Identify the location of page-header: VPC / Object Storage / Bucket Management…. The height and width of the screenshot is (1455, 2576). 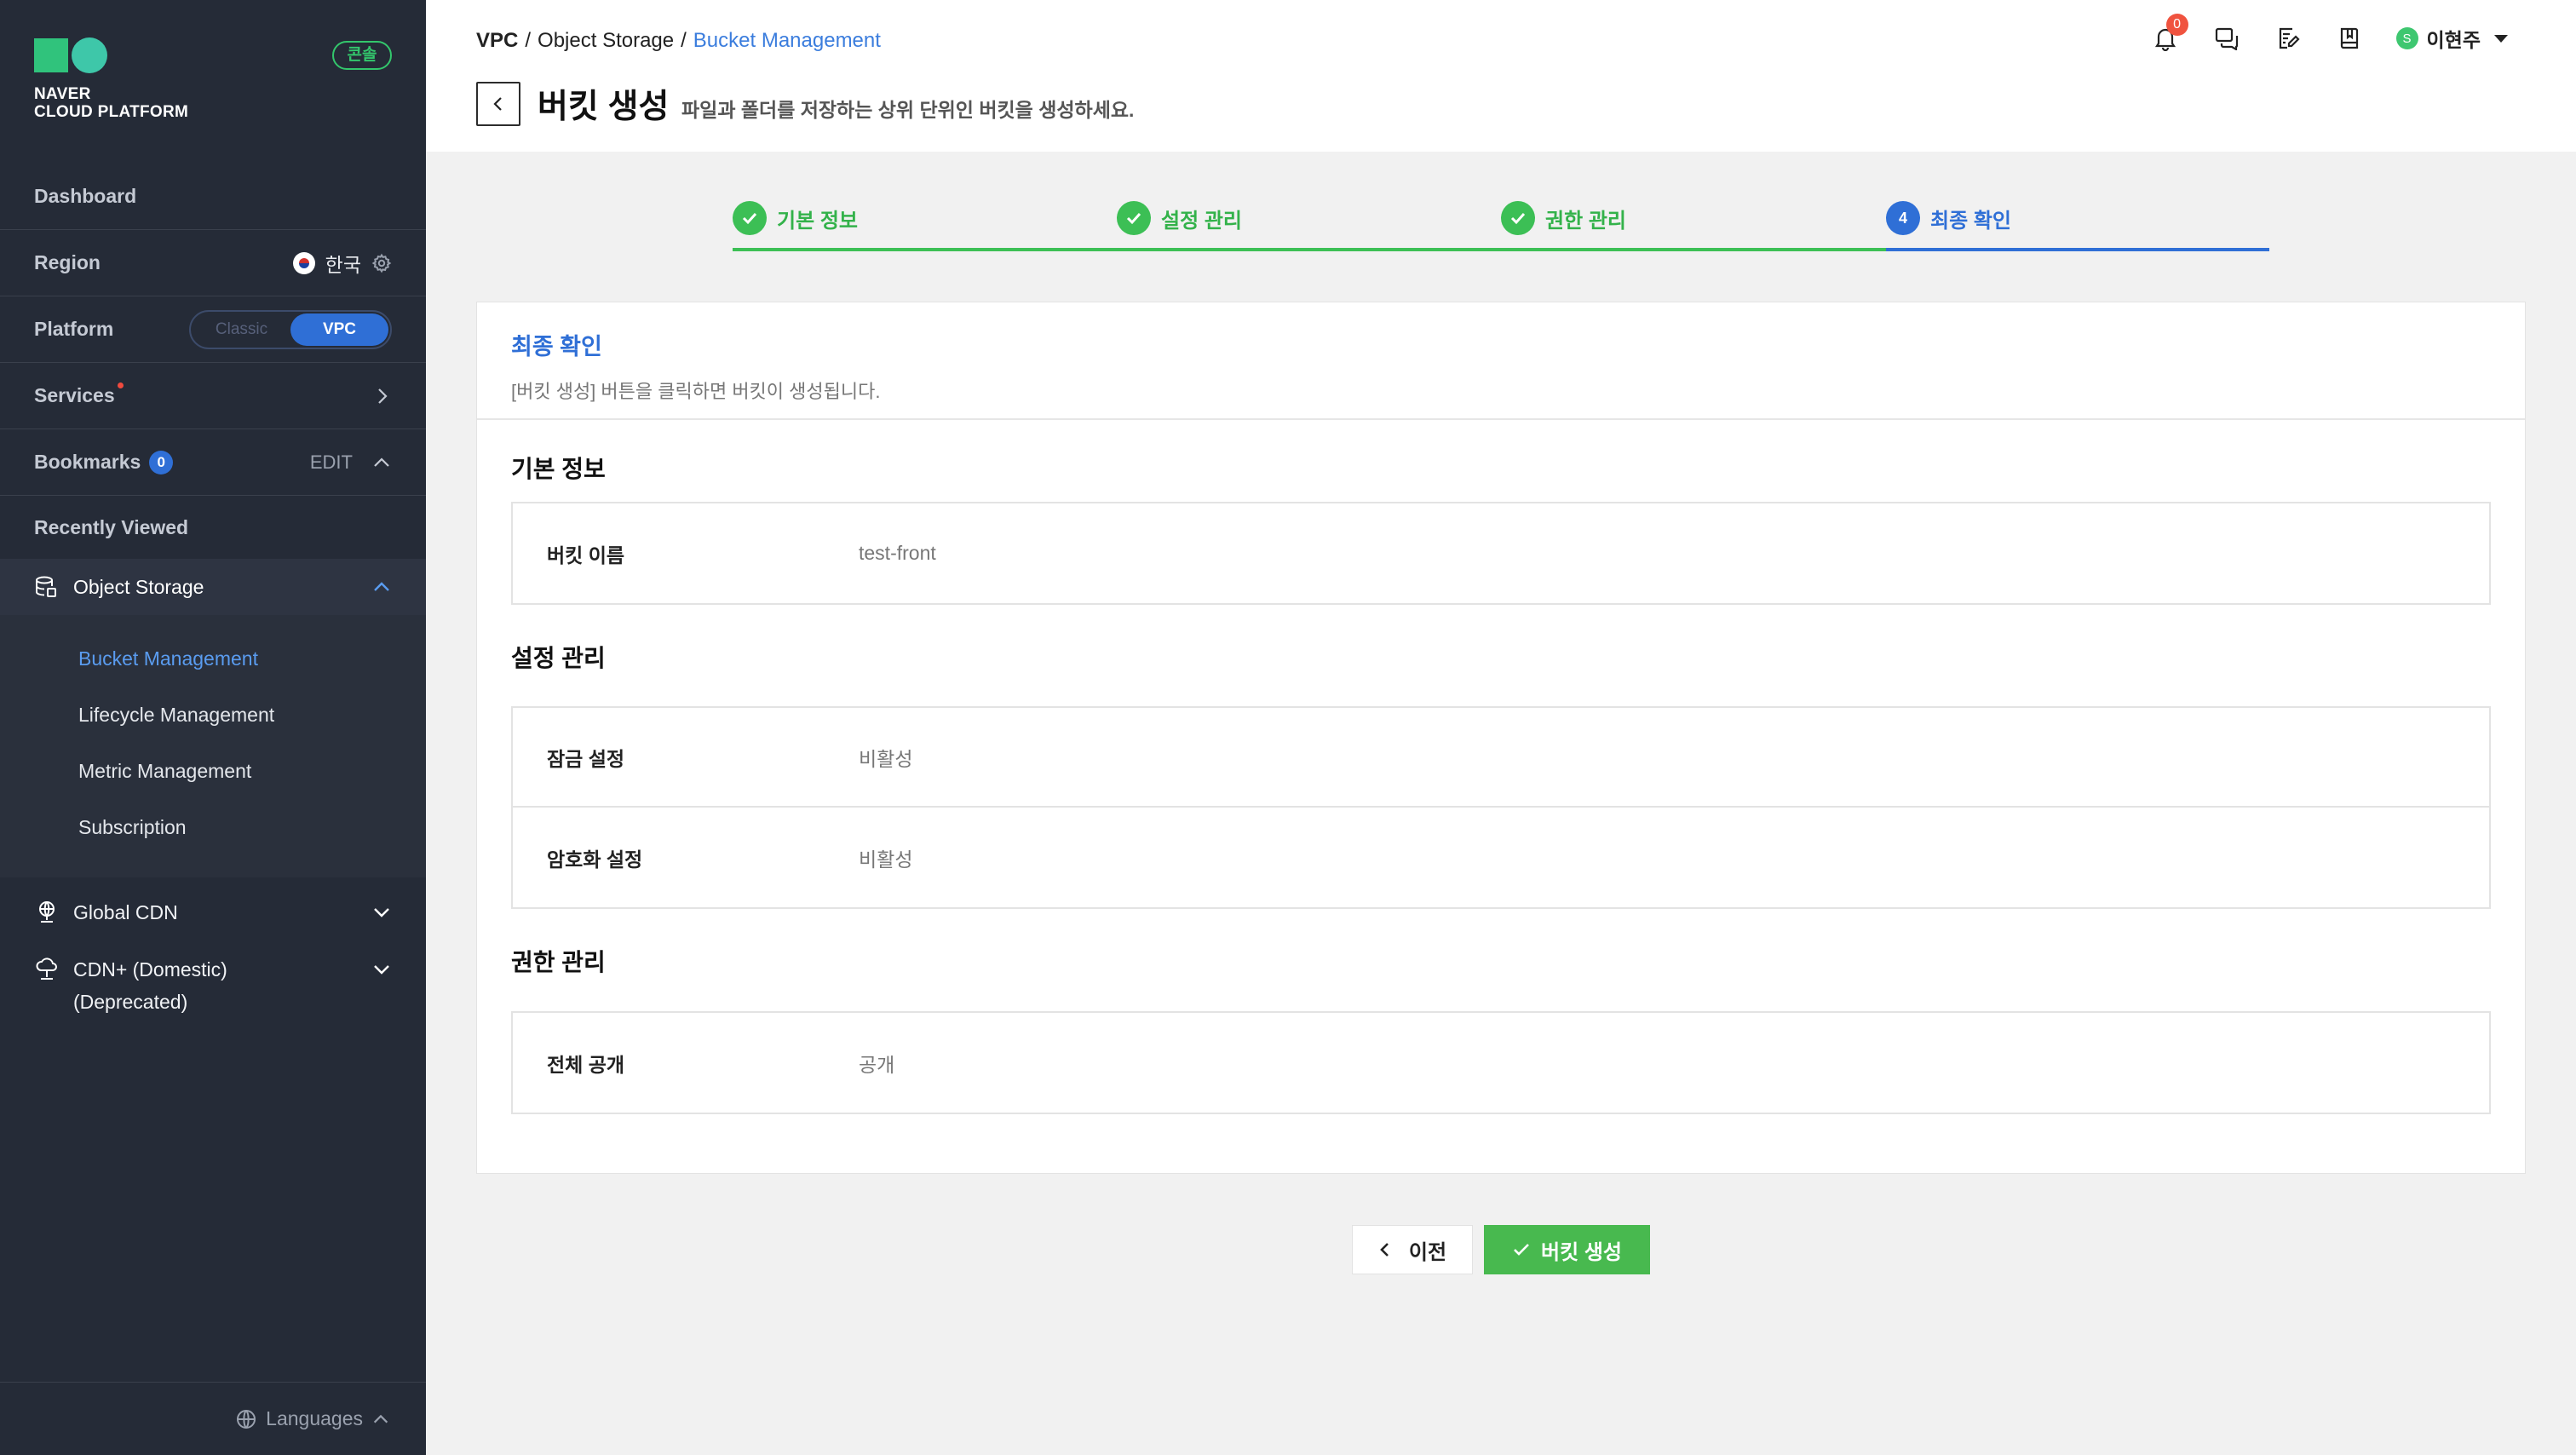
(1501, 76).